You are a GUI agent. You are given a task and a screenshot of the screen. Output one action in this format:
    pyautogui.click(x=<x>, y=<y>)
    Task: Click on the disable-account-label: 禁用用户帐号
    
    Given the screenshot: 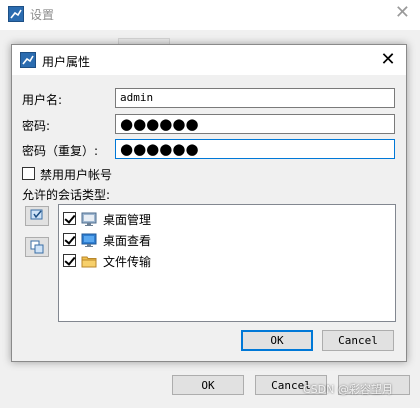 What is the action you would take?
    pyautogui.click(x=76, y=174)
    